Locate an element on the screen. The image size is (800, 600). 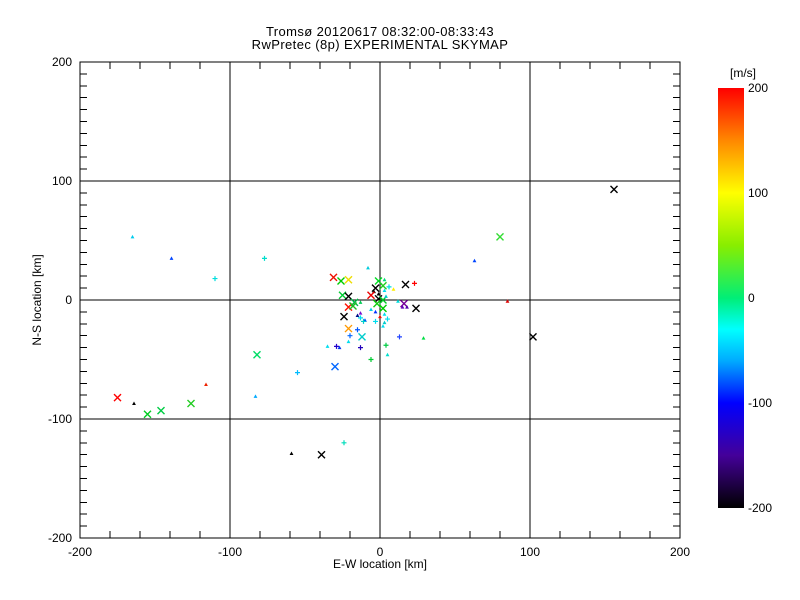
y-tick-label: 0 is located at coordinates (68, 300).